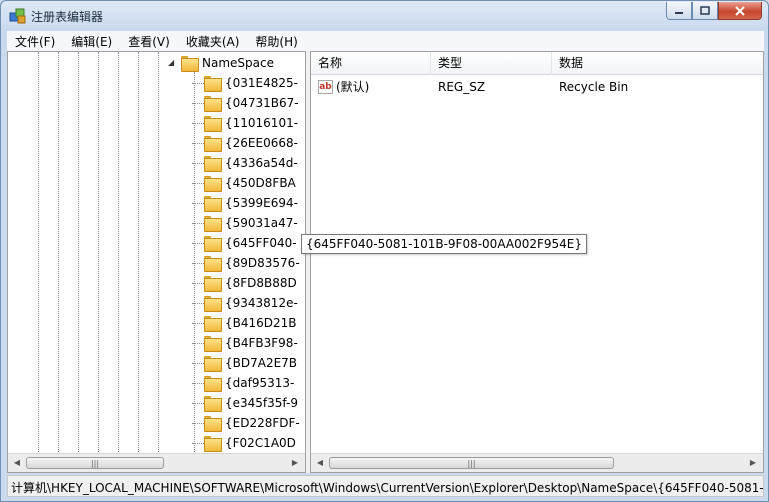  Describe the element at coordinates (149, 41) in the screenshot. I see `menu-view: 查看(V)` at that location.